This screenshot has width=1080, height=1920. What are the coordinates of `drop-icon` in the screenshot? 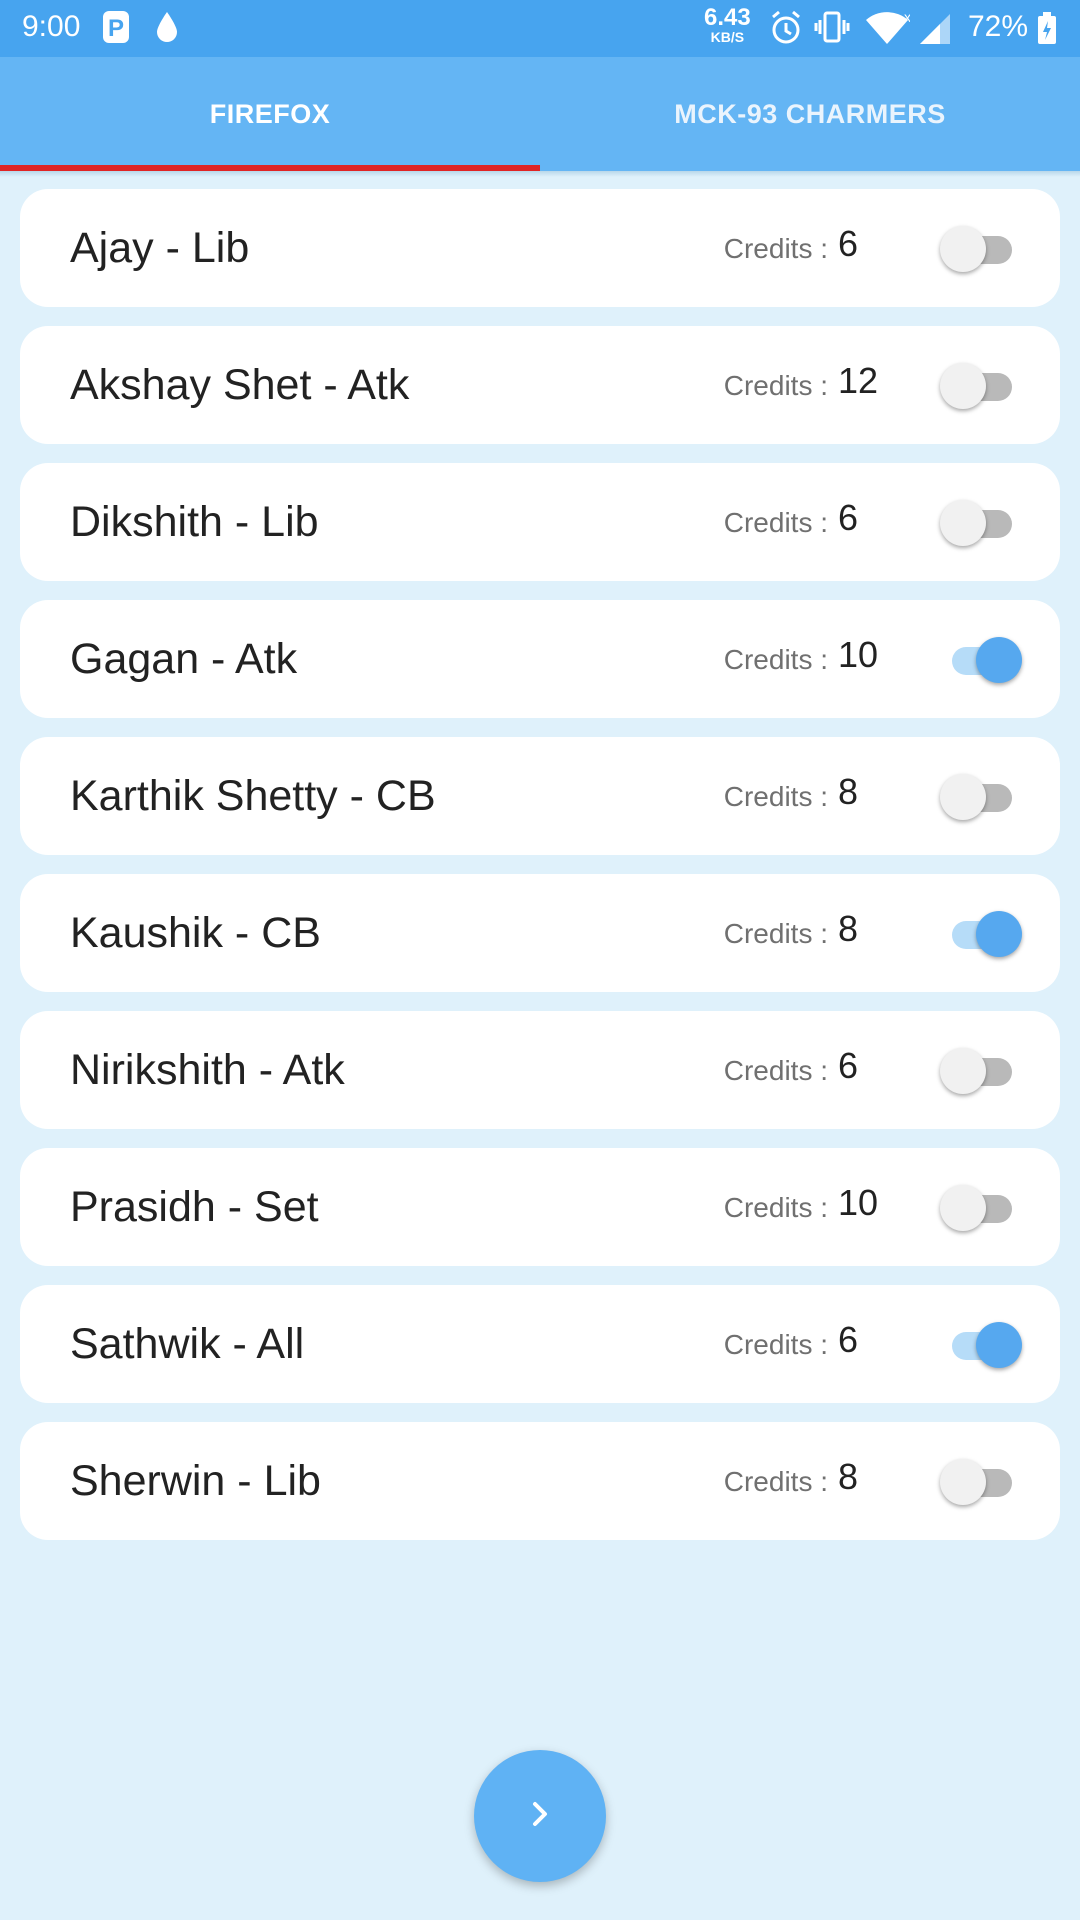 It's located at (167, 29).